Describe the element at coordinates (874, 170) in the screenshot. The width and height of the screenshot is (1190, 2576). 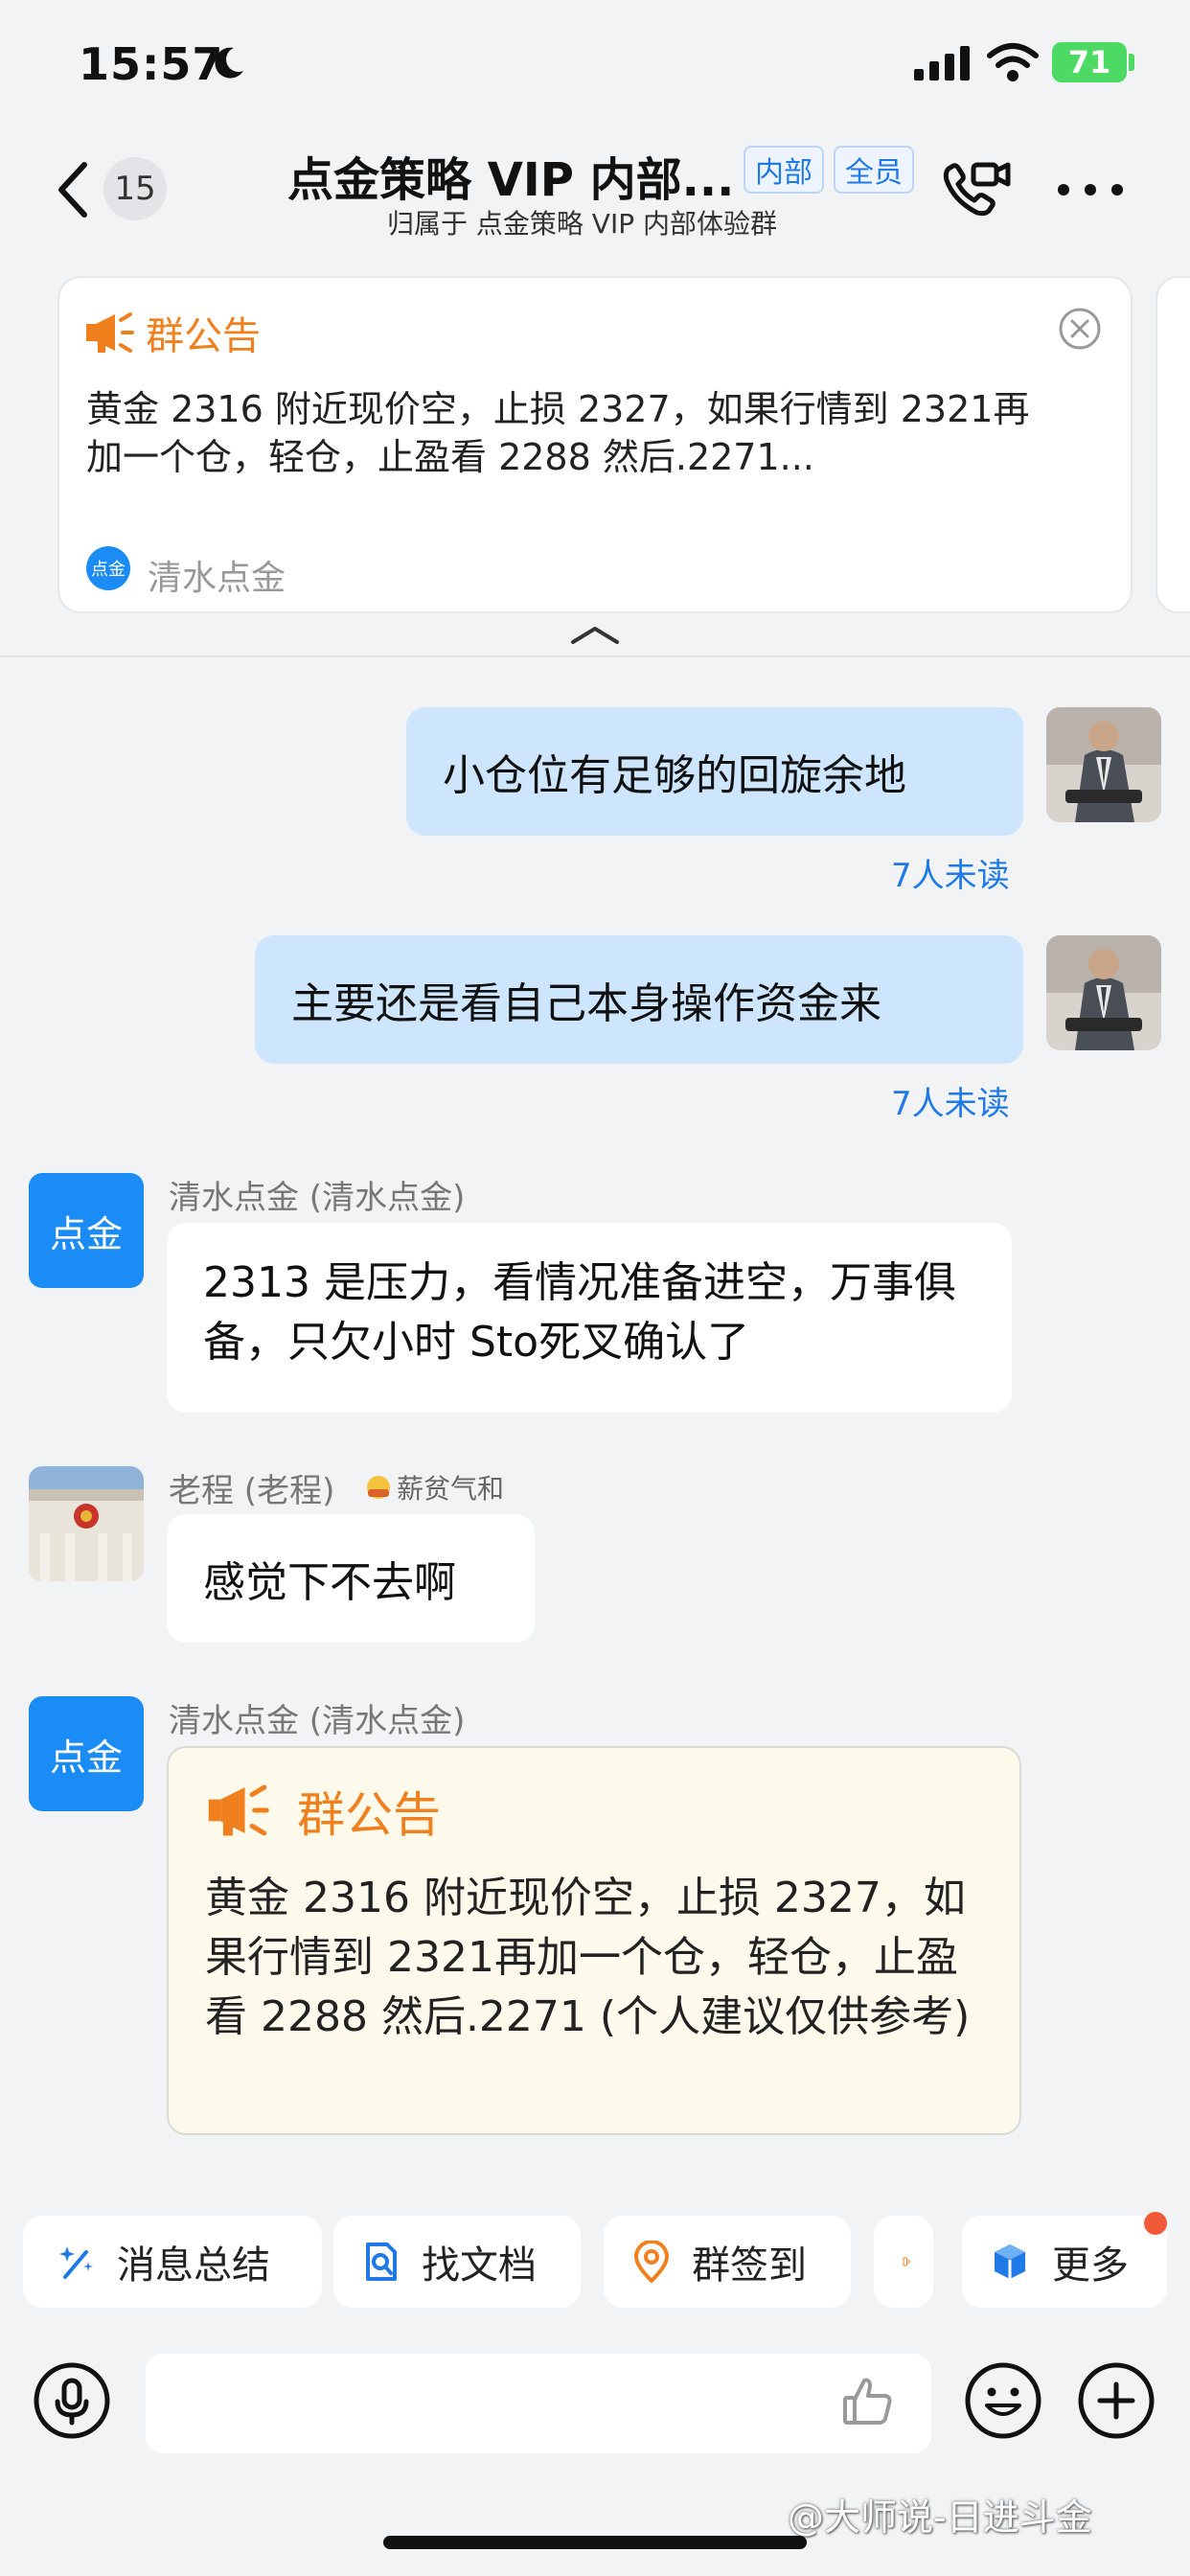
I see `tag-all-members: 全员` at that location.